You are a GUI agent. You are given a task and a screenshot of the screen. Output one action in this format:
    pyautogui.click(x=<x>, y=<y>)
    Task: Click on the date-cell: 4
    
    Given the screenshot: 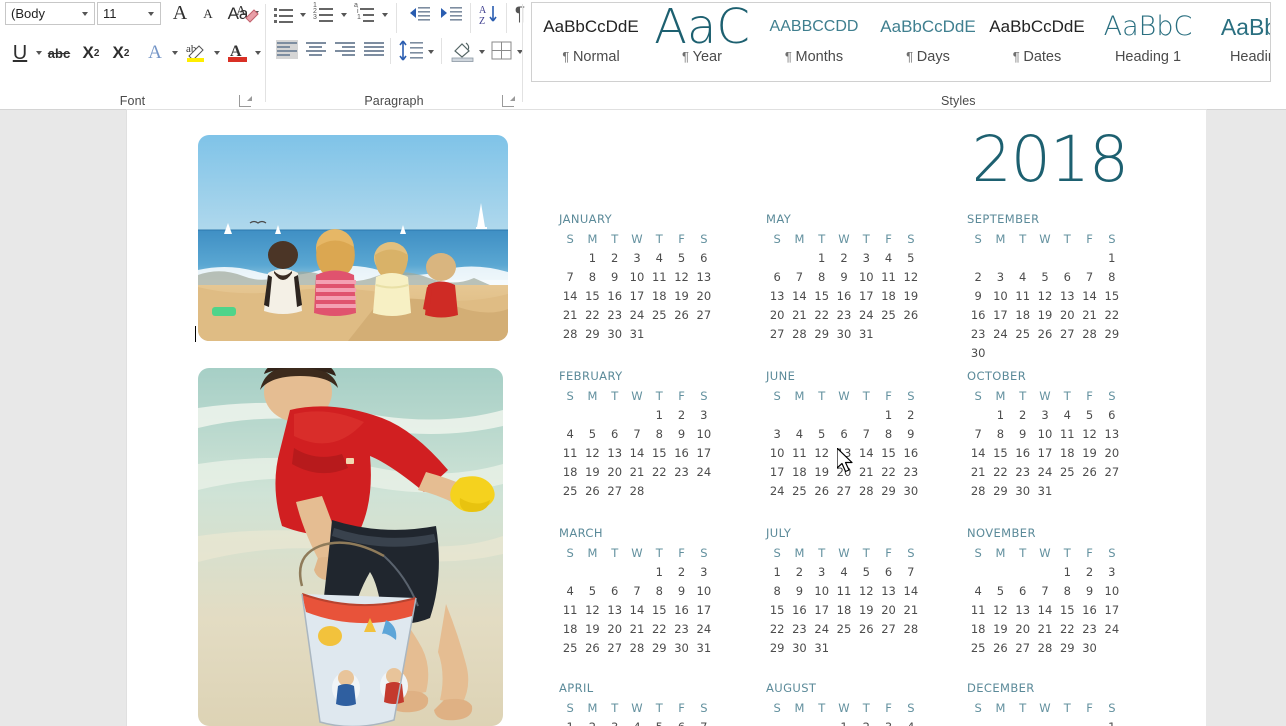 What is the action you would take?
    pyautogui.click(x=1067, y=414)
    